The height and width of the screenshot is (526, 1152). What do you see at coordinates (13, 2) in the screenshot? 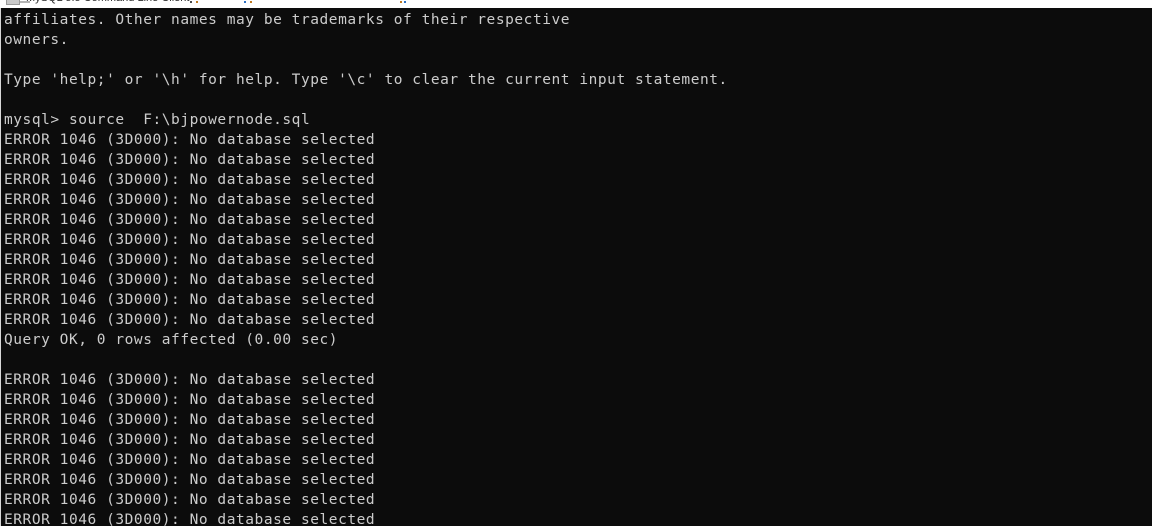
I see `mysql-window-icon` at bounding box center [13, 2].